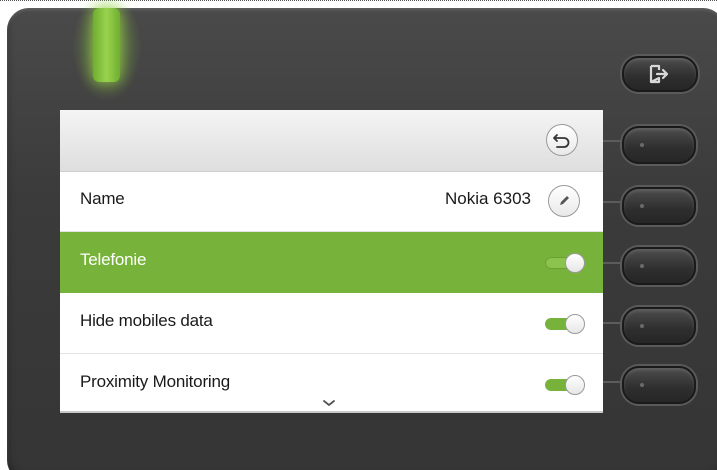 This screenshot has width=717, height=470. Describe the element at coordinates (155, 381) in the screenshot. I see `row-label: Proximity Monitoring` at that location.